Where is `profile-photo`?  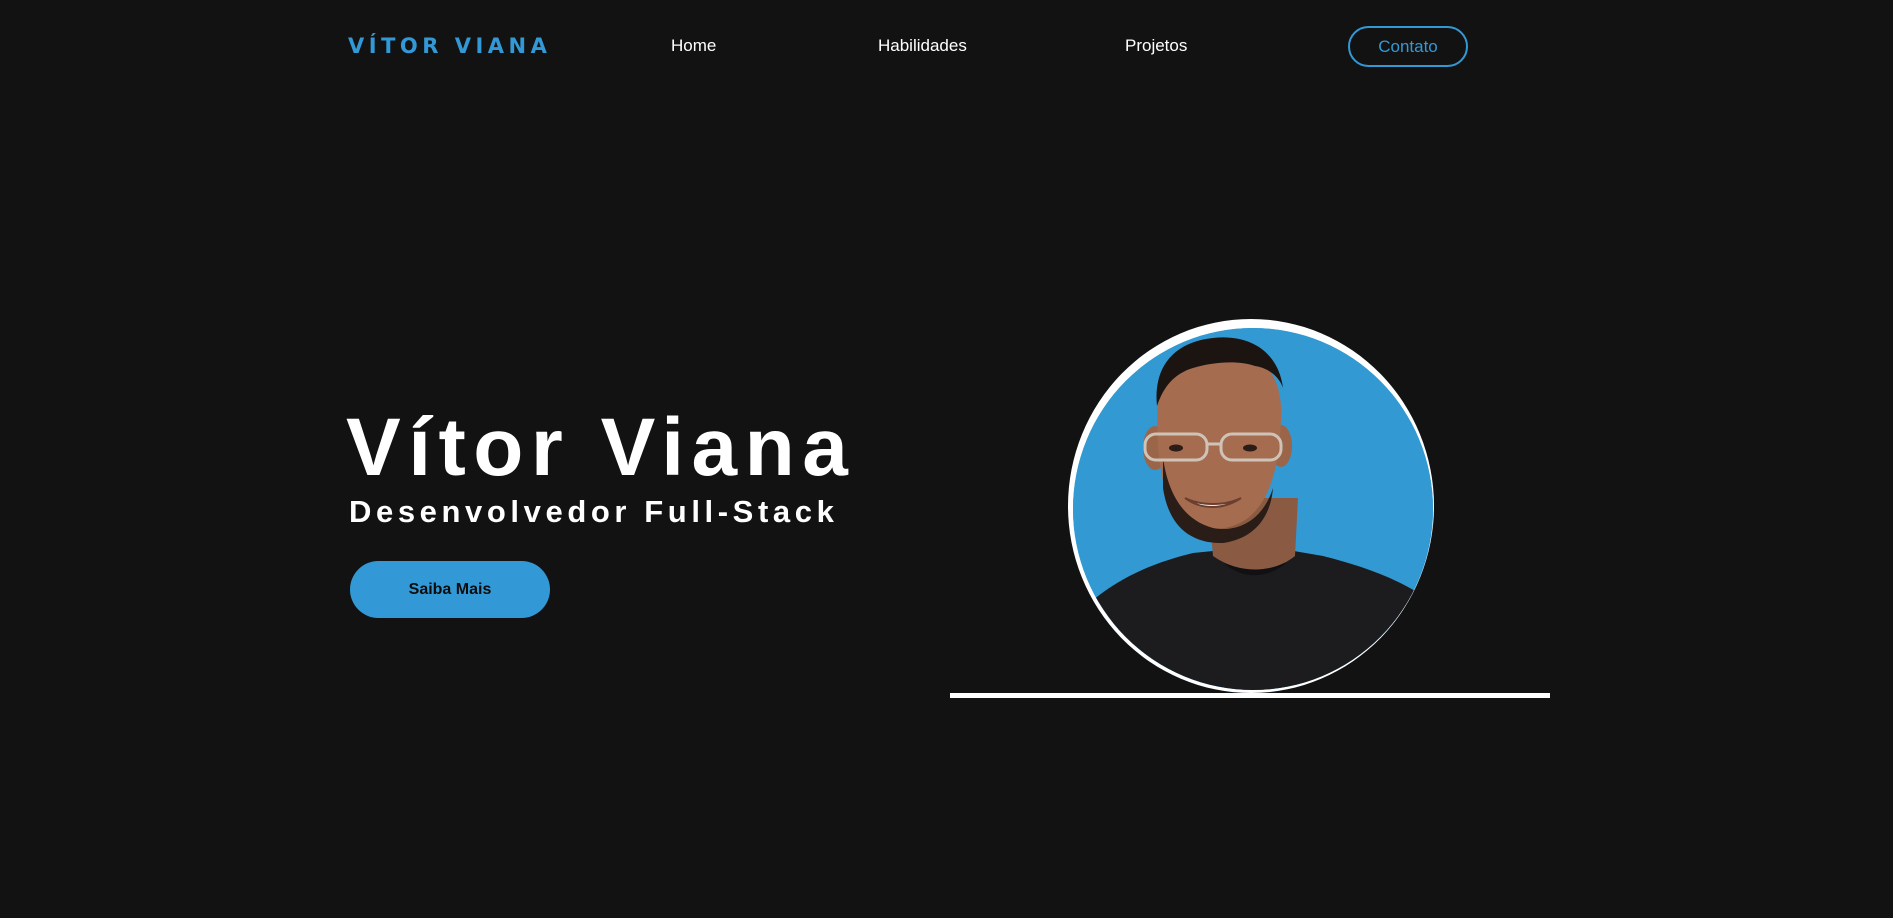 profile-photo is located at coordinates (1253, 509).